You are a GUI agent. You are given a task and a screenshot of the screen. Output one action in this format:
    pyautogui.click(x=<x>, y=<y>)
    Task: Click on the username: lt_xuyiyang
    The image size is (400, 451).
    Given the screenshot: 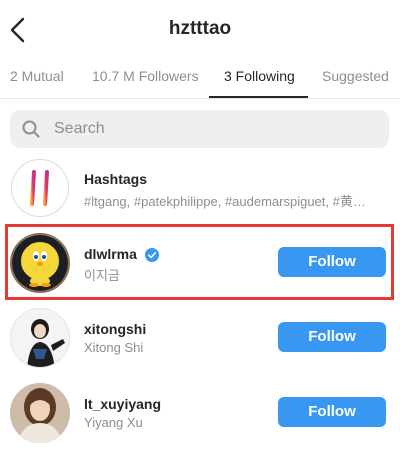 What is the action you would take?
    pyautogui.click(x=123, y=404)
    